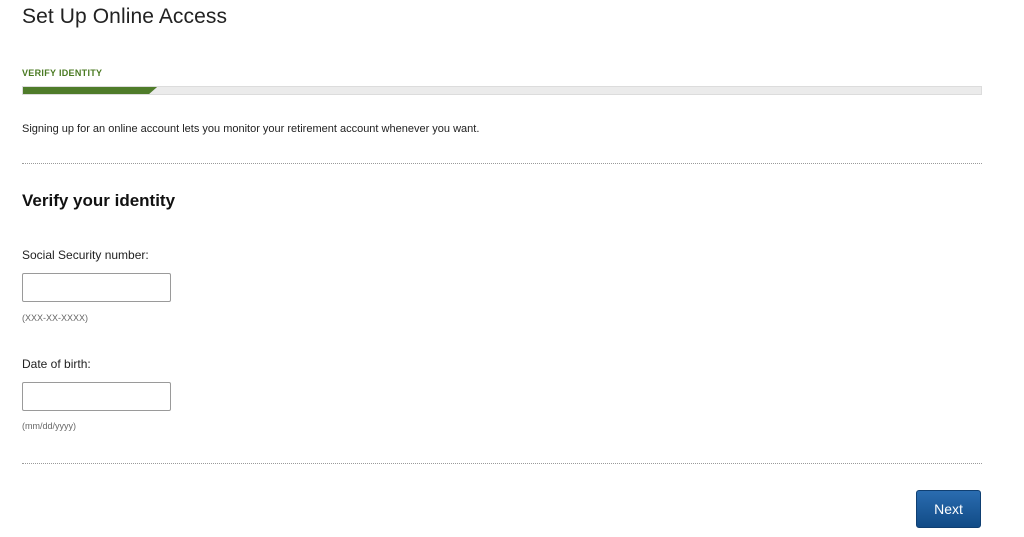  Describe the element at coordinates (55, 318) in the screenshot. I see `ssn-format-hint: (XXX-XX-XXXX)` at that location.